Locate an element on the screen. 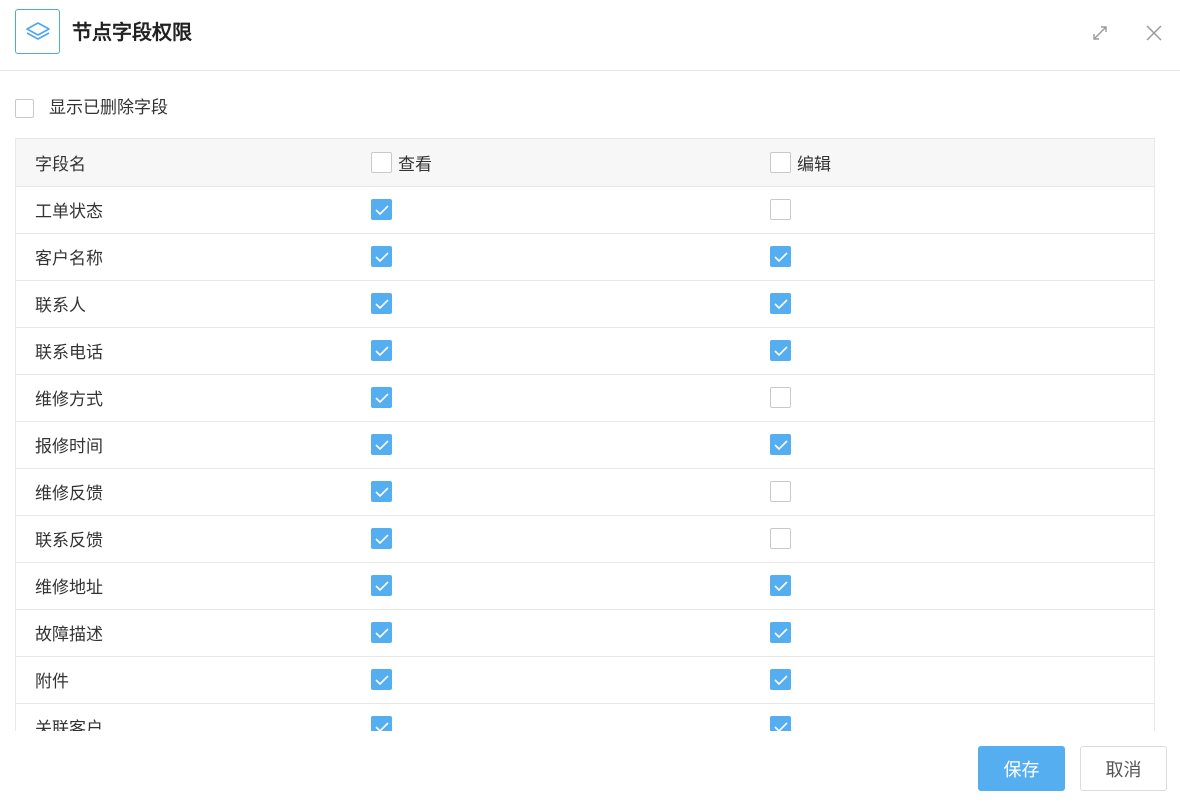  table-row: 联系反馈 is located at coordinates (585, 539).